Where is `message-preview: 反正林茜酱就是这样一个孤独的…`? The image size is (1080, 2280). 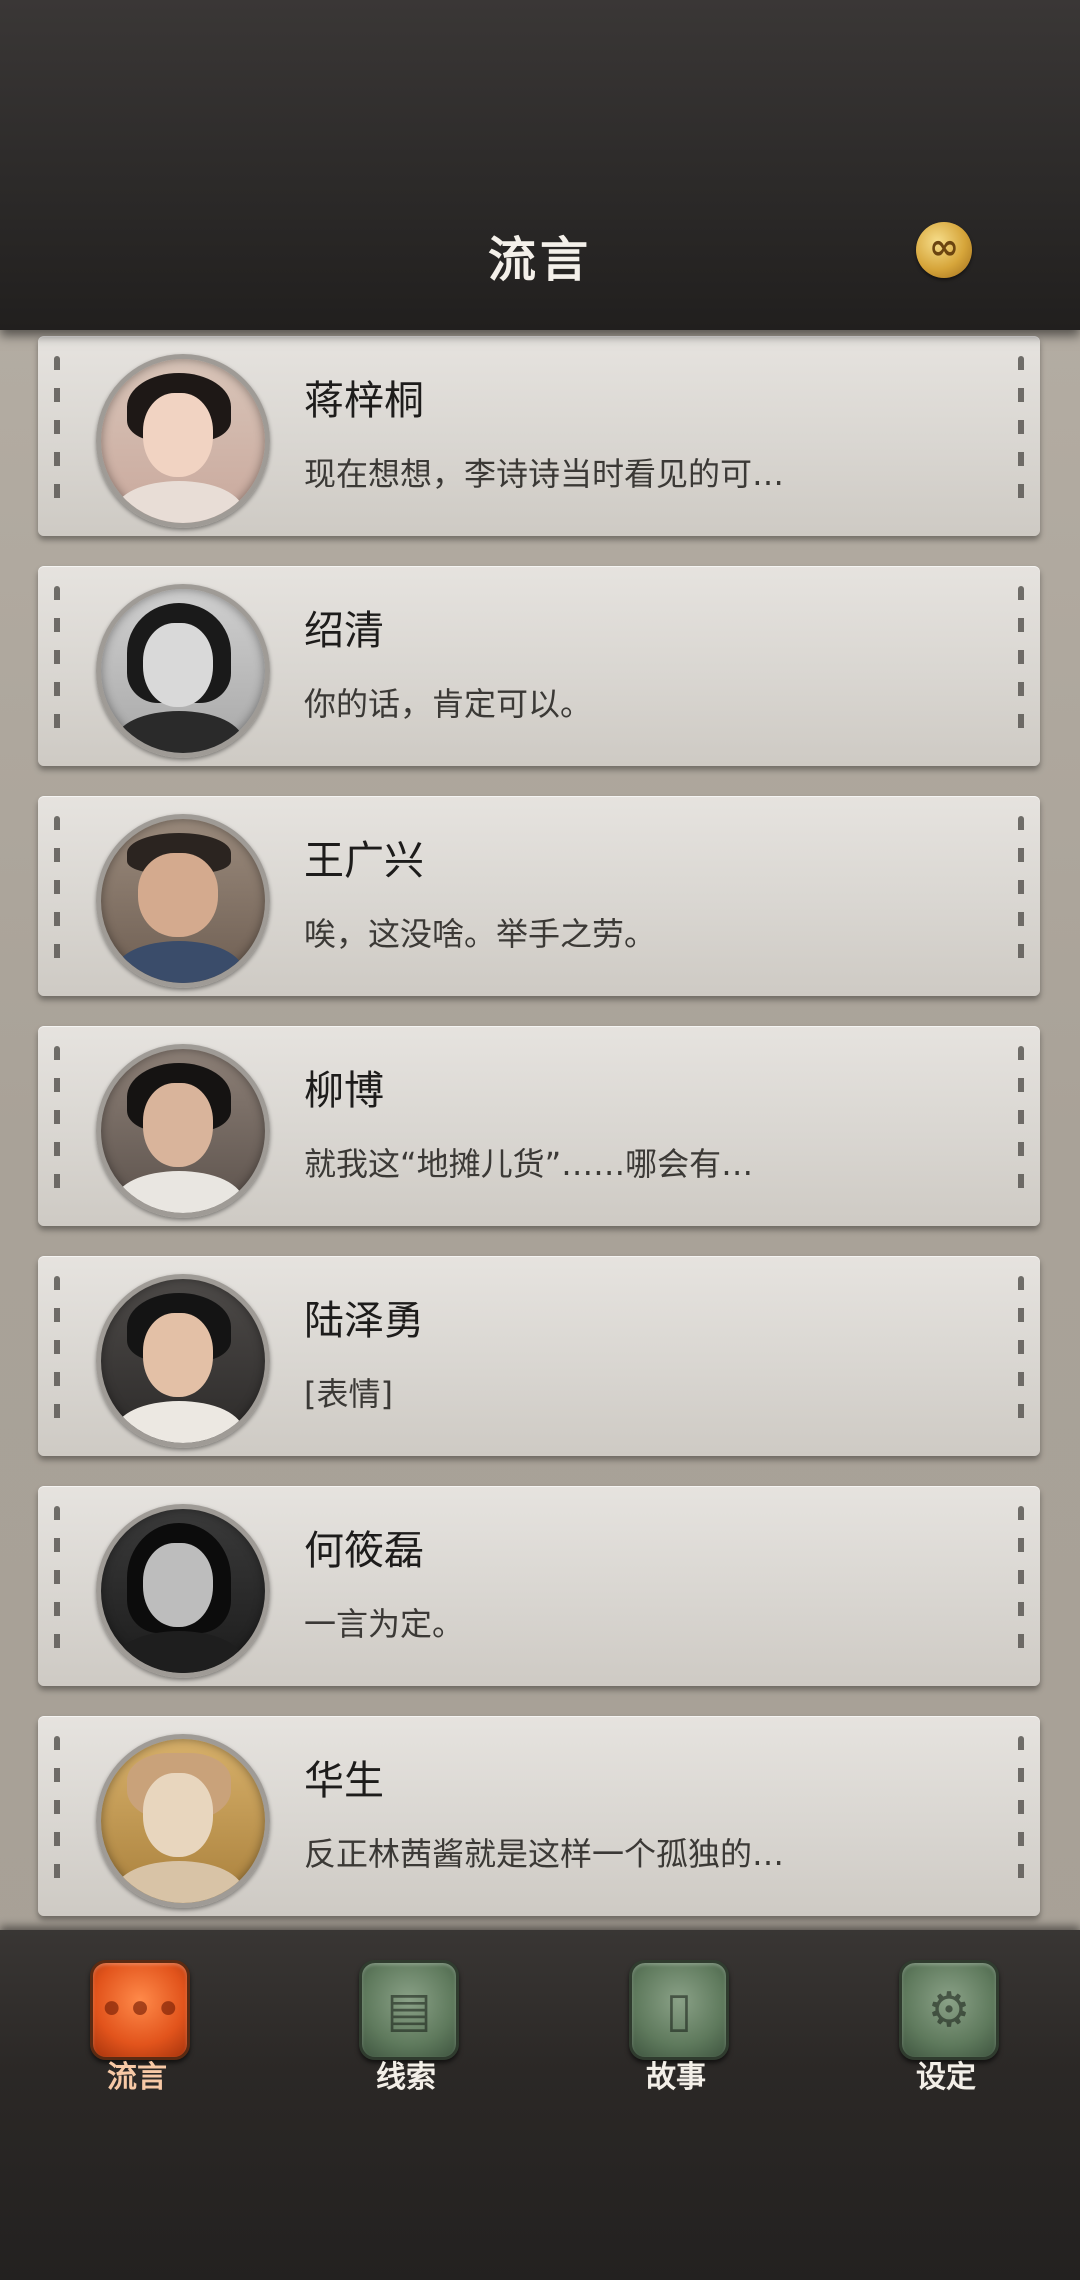 message-preview: 反正林茜酱就是这样一个孤独的… is located at coordinates (544, 1854).